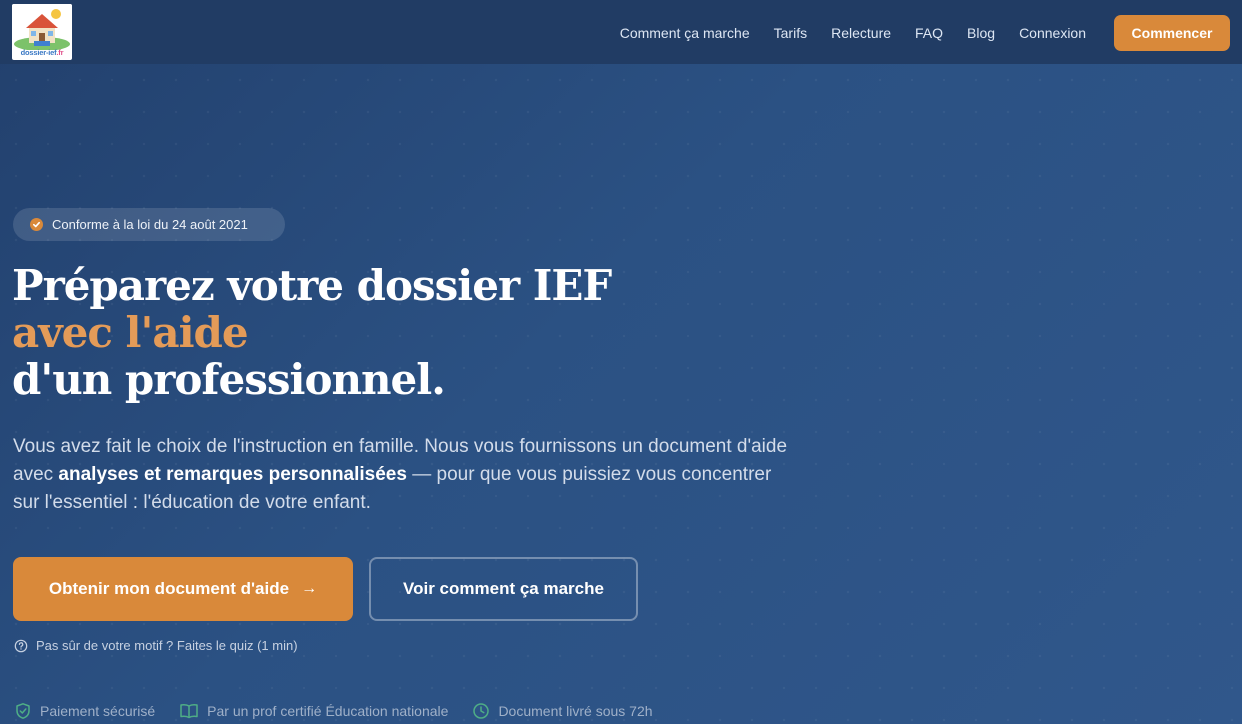  Describe the element at coordinates (328, 711) in the screenshot. I see `trust-label-teacher: Par un prof certifié Éducation nationale` at that location.